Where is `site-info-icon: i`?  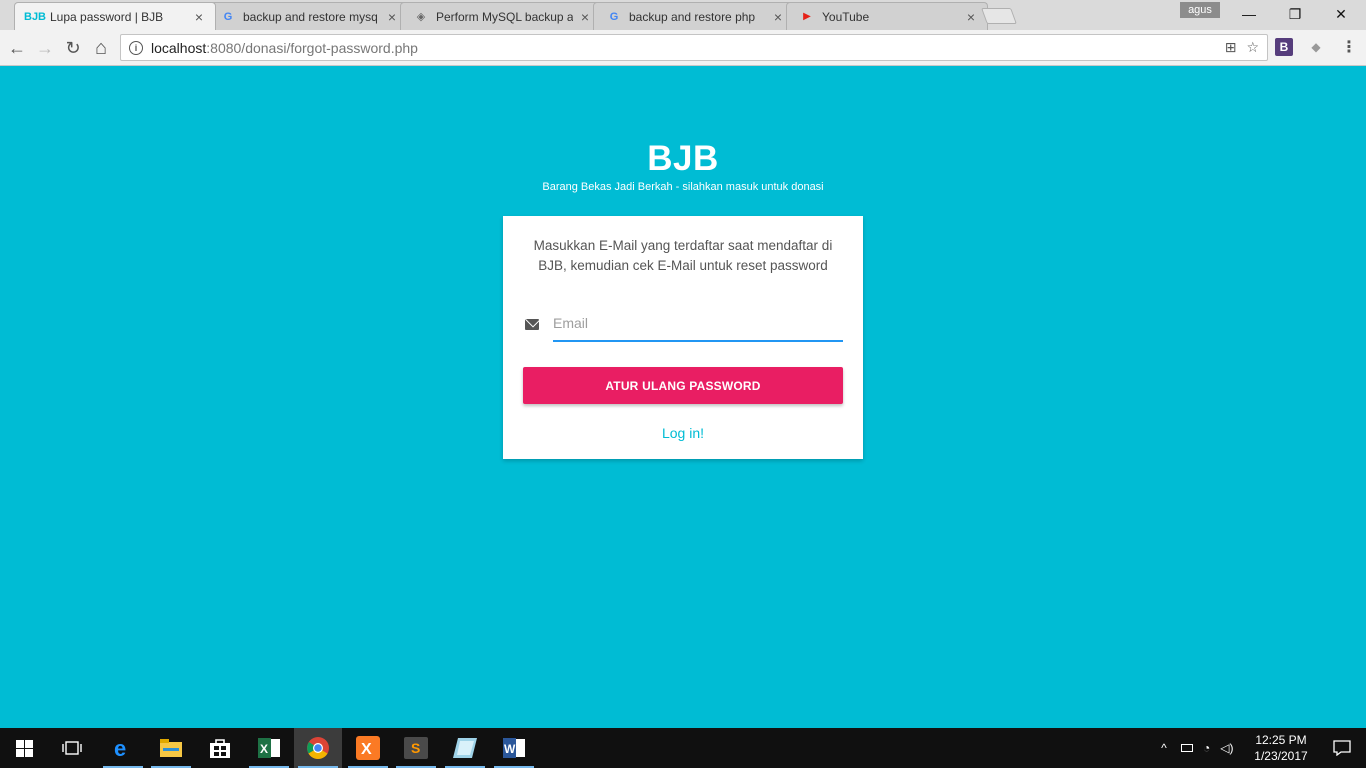
site-info-icon: i is located at coordinates (136, 47).